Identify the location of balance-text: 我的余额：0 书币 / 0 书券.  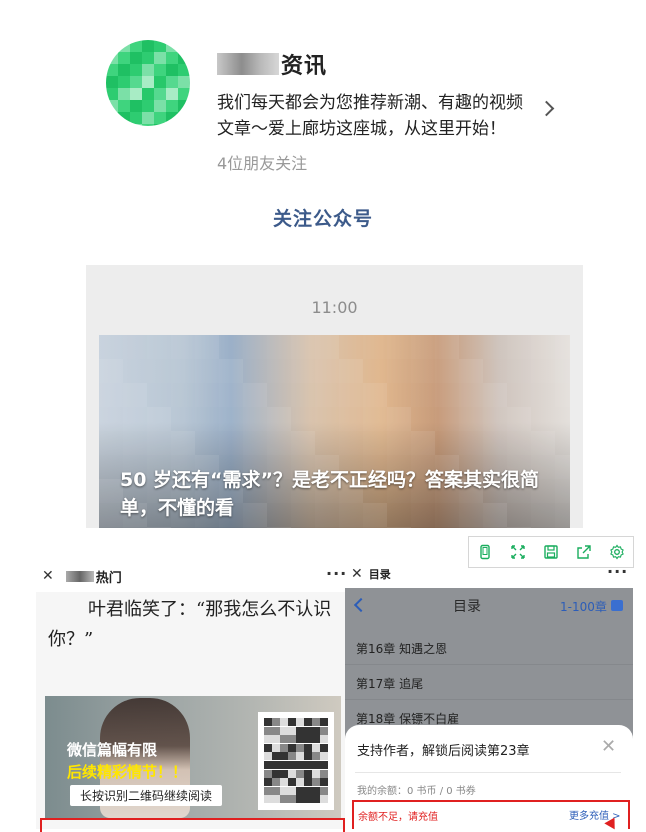
(416, 791).